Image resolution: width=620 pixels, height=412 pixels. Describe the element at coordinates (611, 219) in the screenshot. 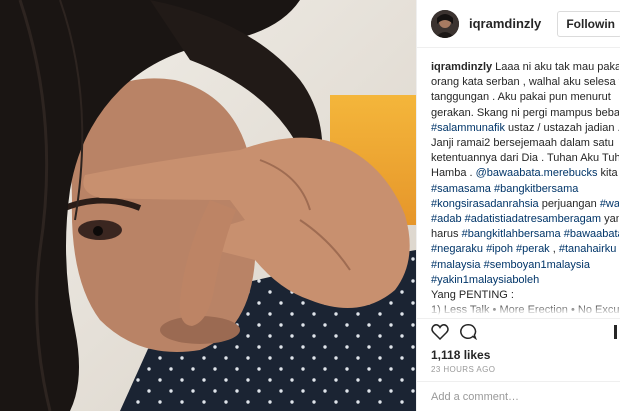

I see `caption-text: yang` at that location.